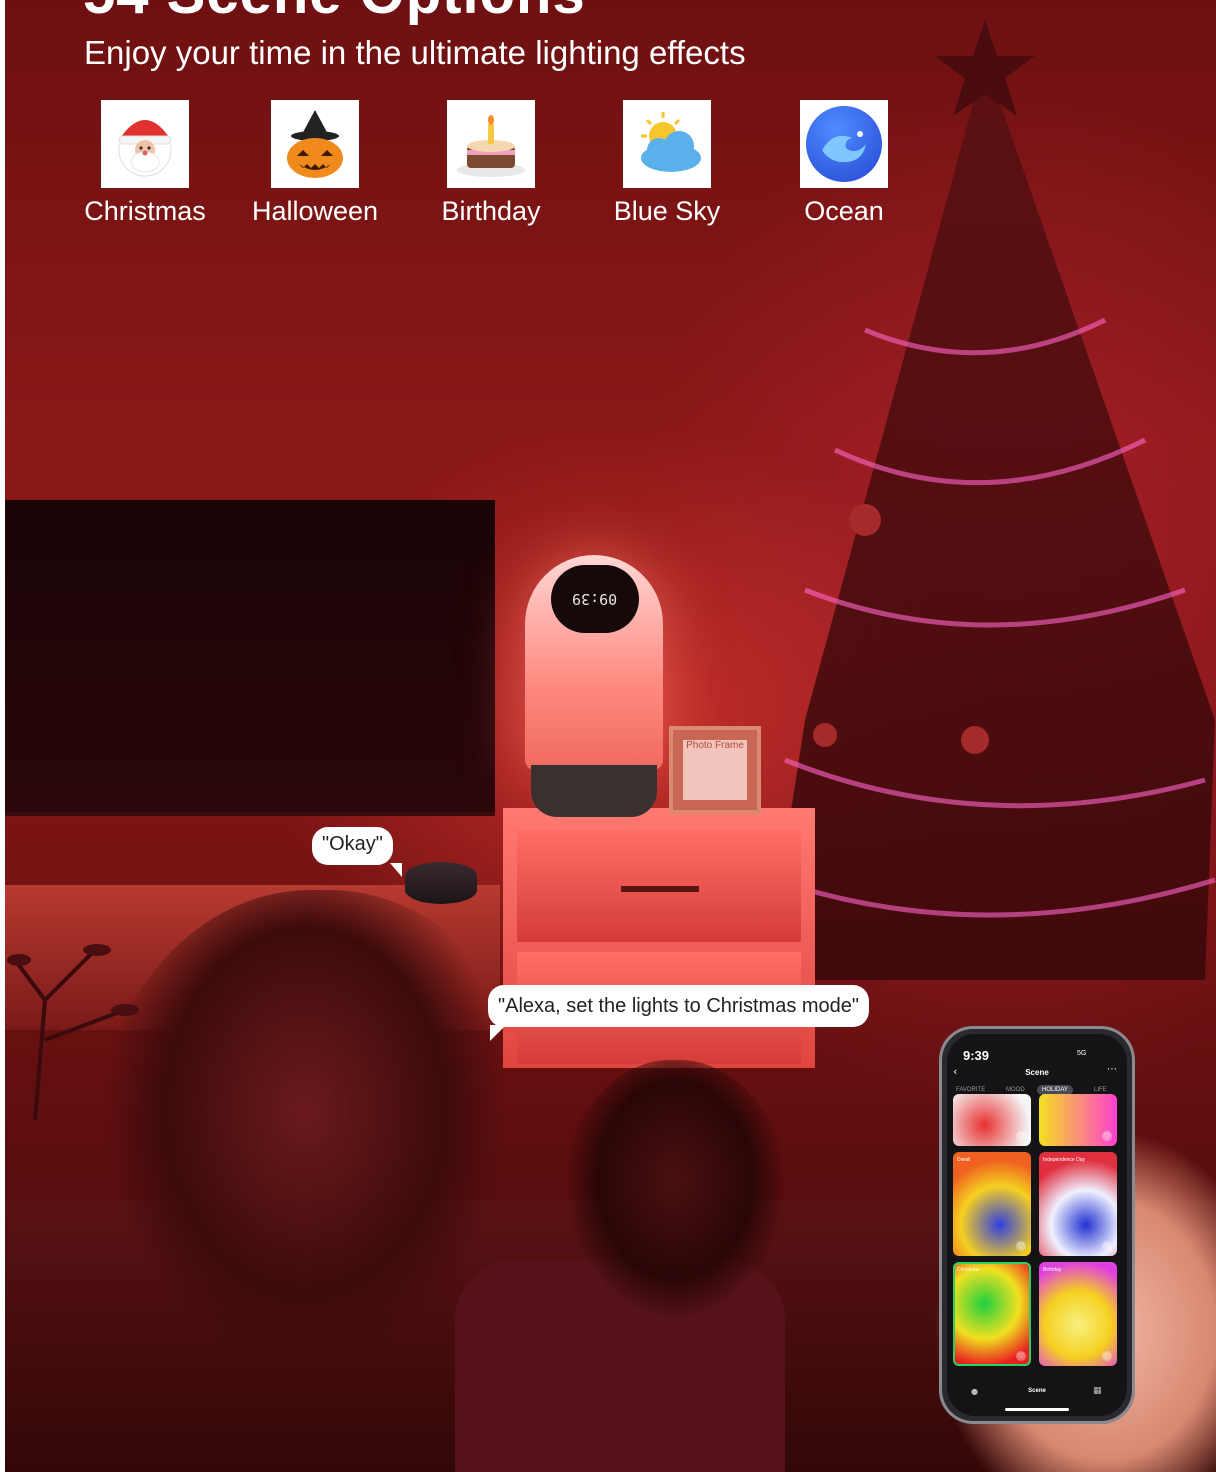  I want to click on lamp-body: 09:39, so click(594, 662).